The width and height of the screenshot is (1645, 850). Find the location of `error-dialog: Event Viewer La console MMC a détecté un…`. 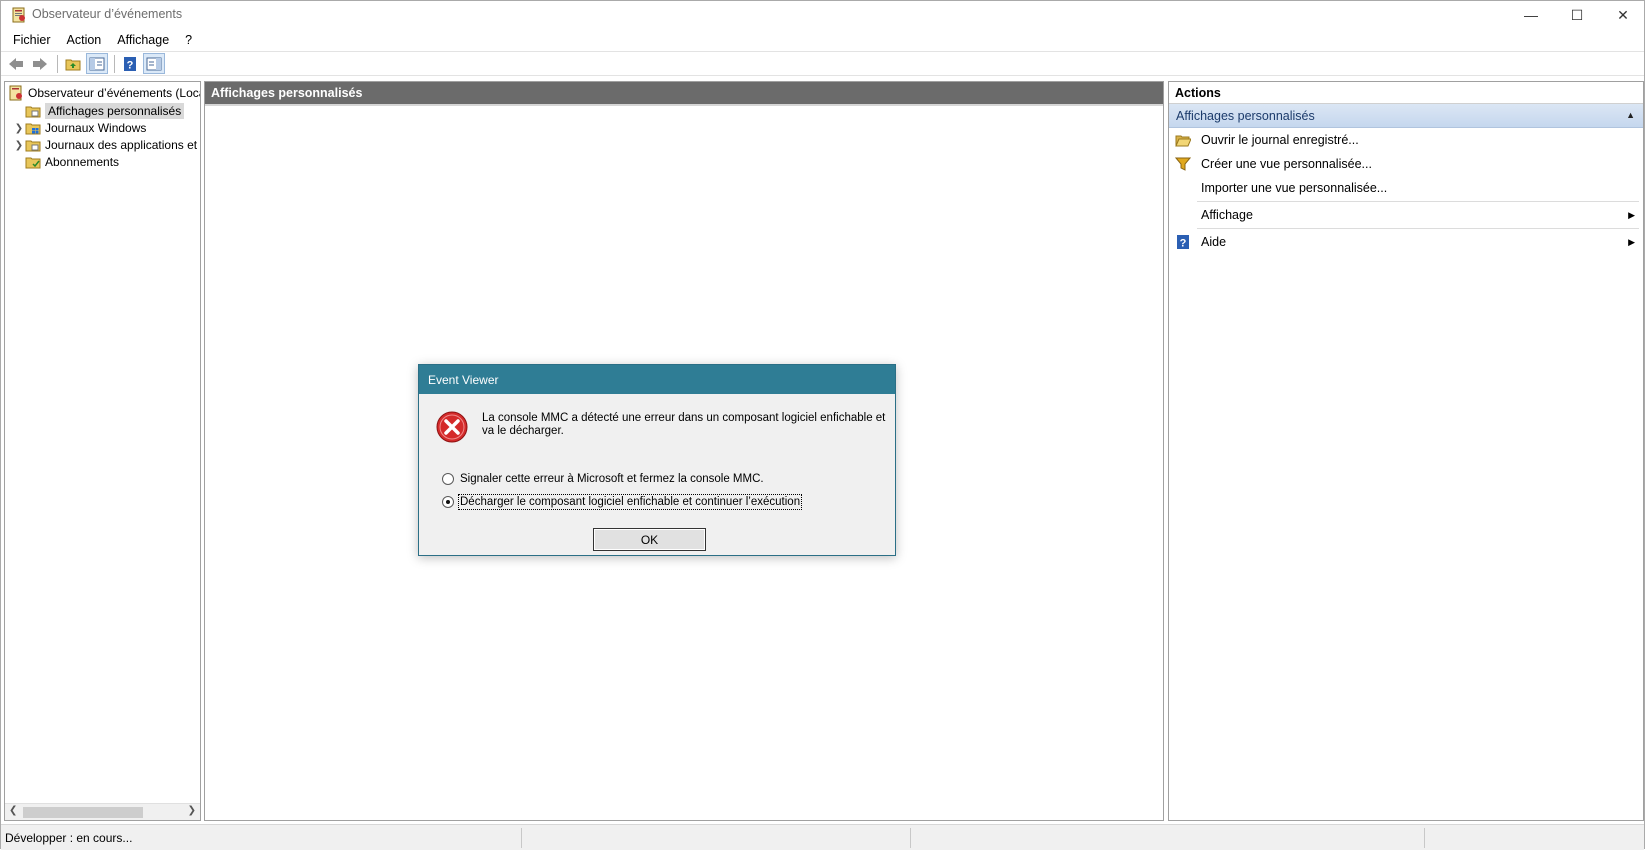

error-dialog: Event Viewer La console MMC a détecté un… is located at coordinates (657, 460).